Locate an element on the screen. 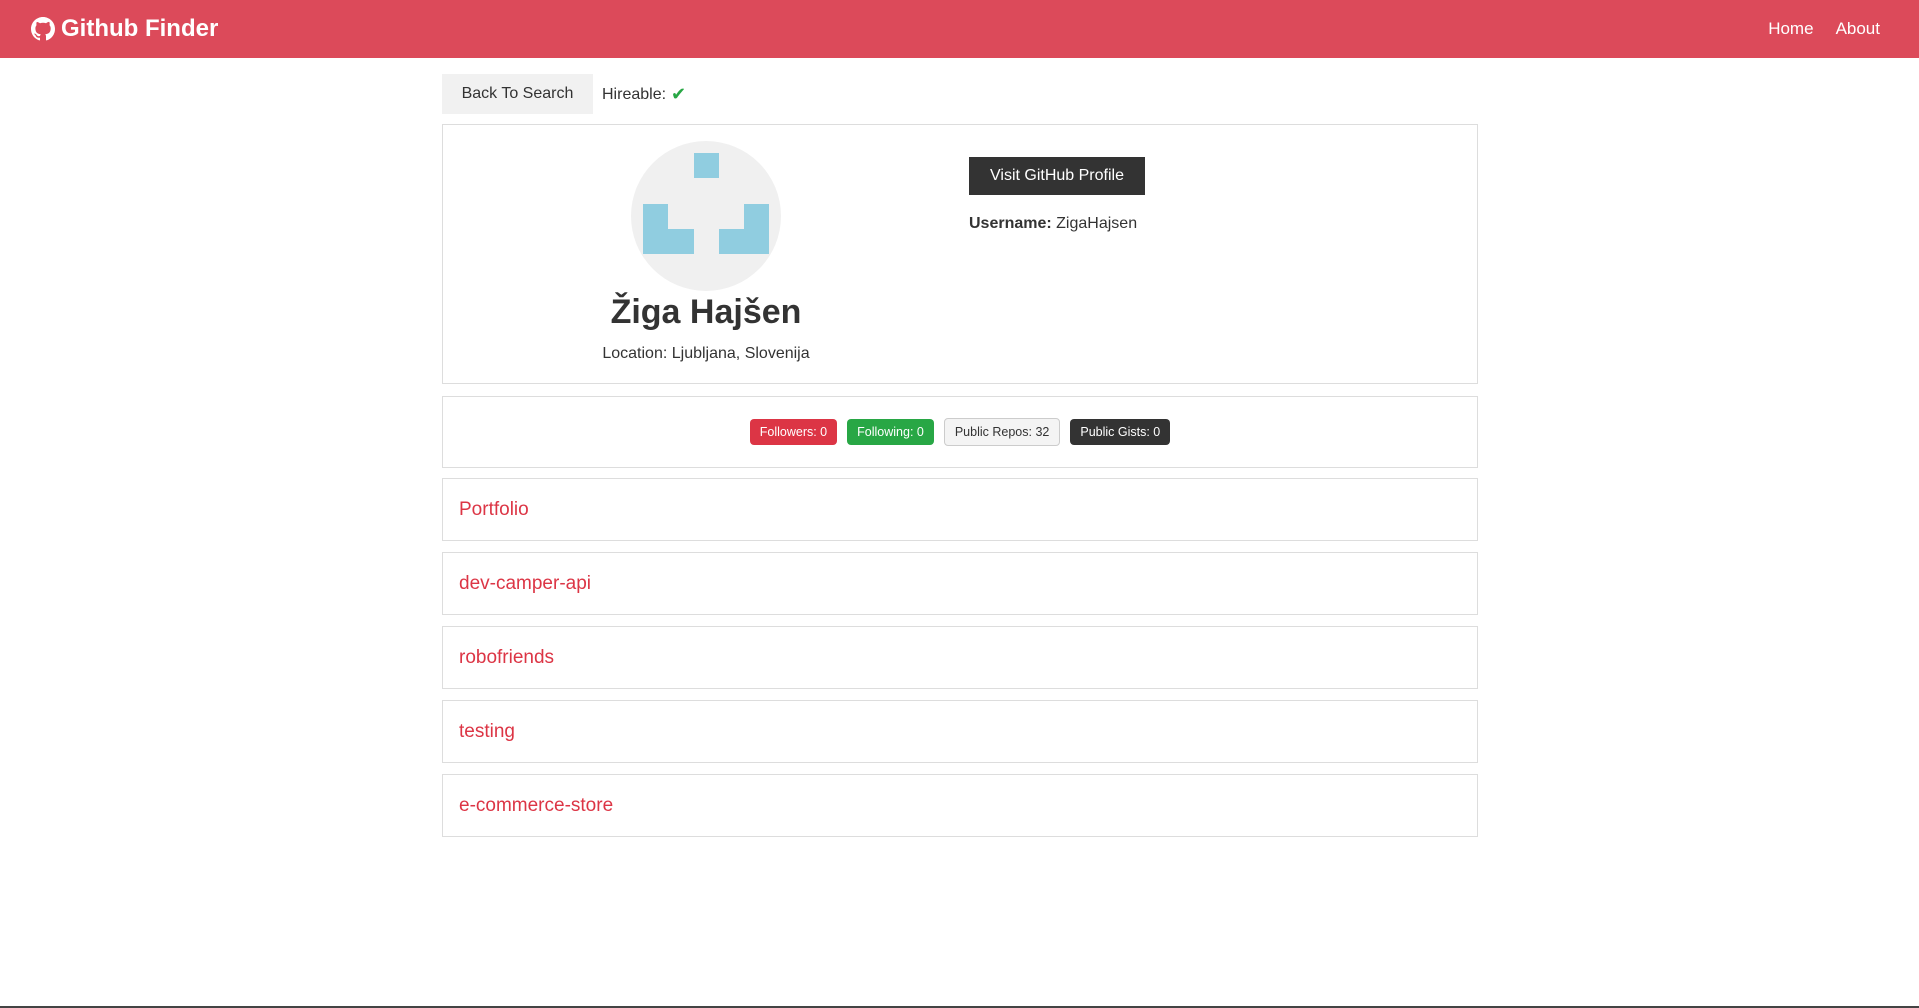 The image size is (1919, 1008). github-icon is located at coordinates (43, 29).